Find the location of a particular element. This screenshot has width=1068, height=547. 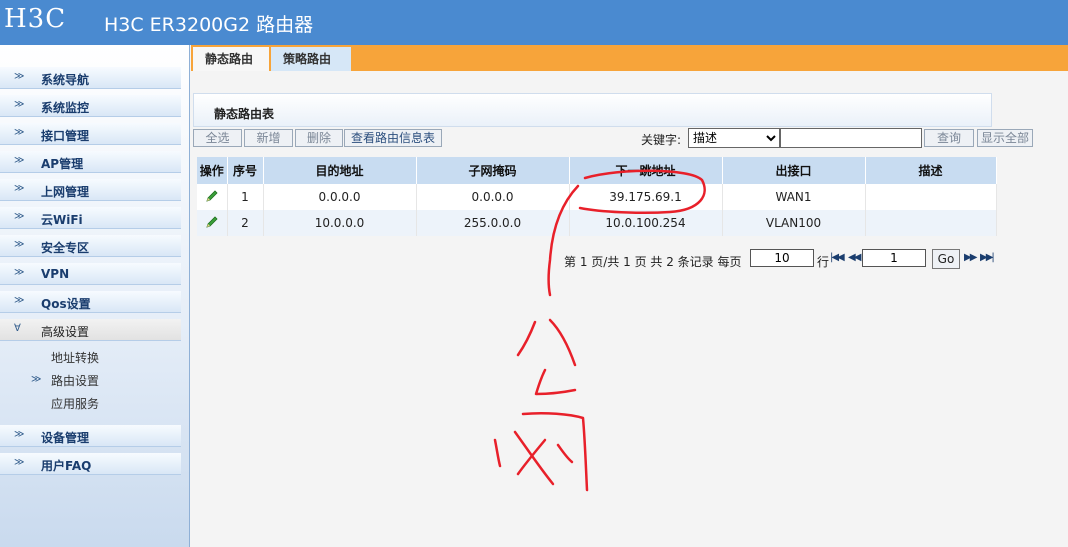

search-button: 查询 is located at coordinates (949, 138).